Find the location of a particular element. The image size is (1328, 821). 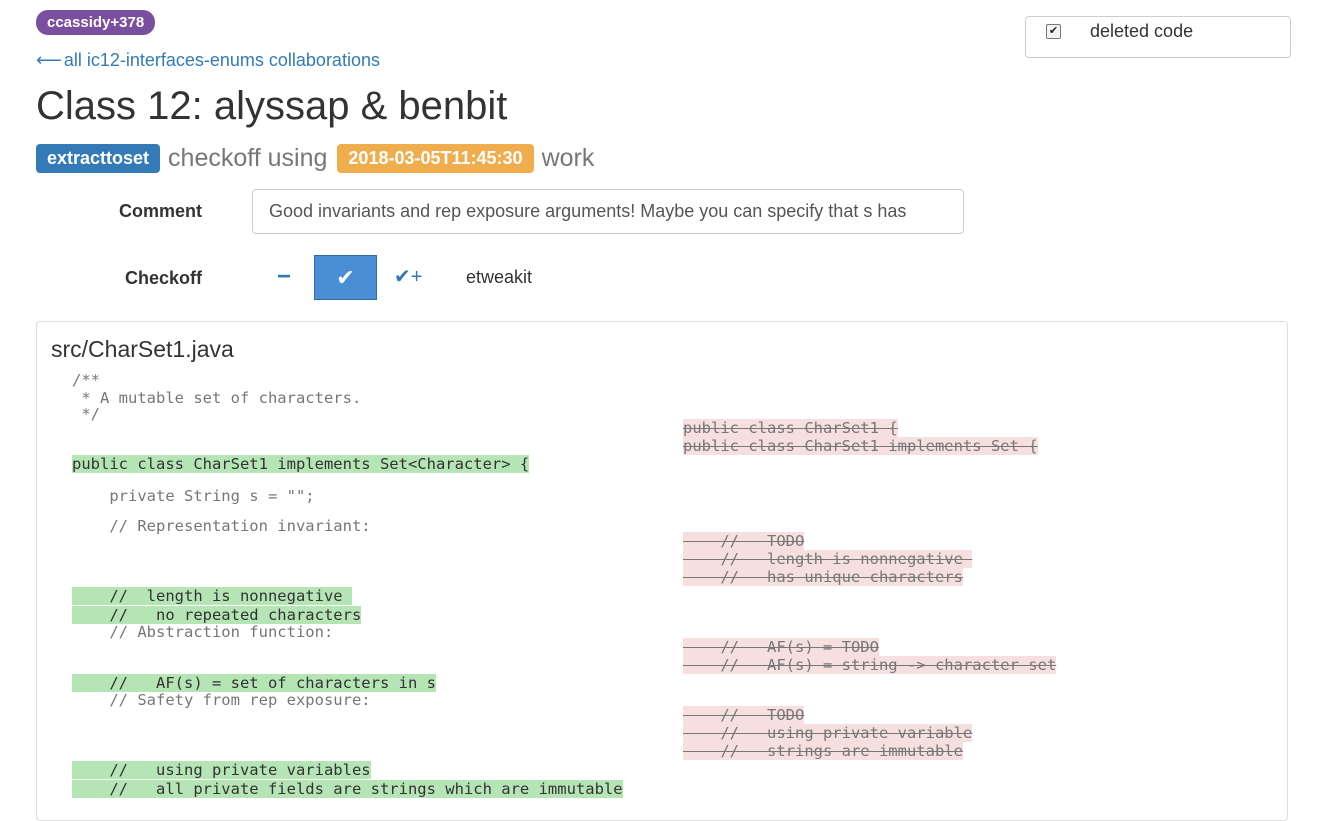

code-line: // Abstraction function: is located at coordinates (203, 632).